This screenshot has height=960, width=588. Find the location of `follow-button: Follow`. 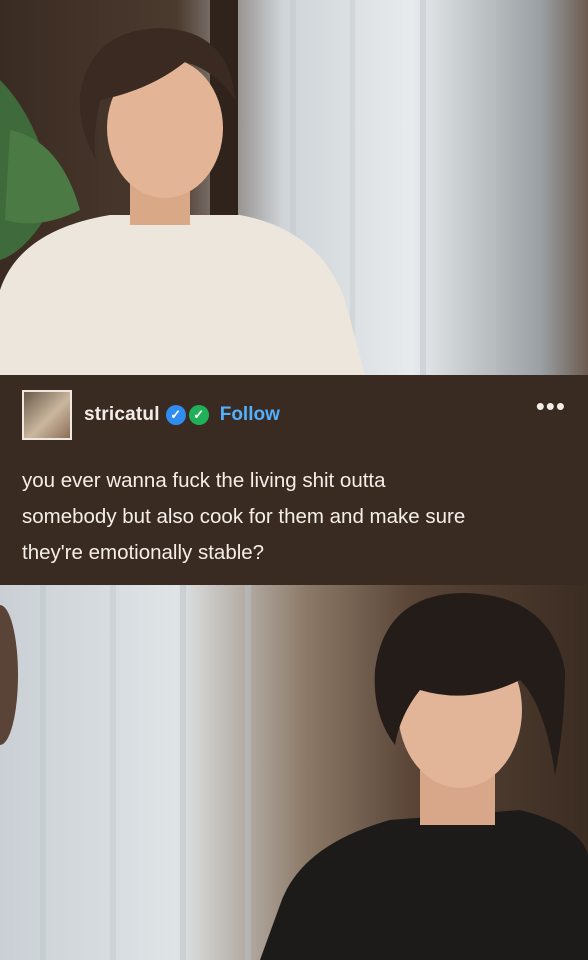

follow-button: Follow is located at coordinates (250, 415).